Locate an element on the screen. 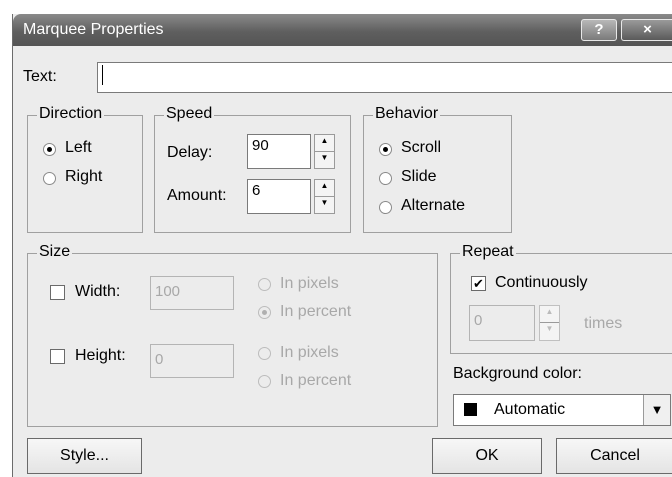  width-label: Width: is located at coordinates (97, 292).